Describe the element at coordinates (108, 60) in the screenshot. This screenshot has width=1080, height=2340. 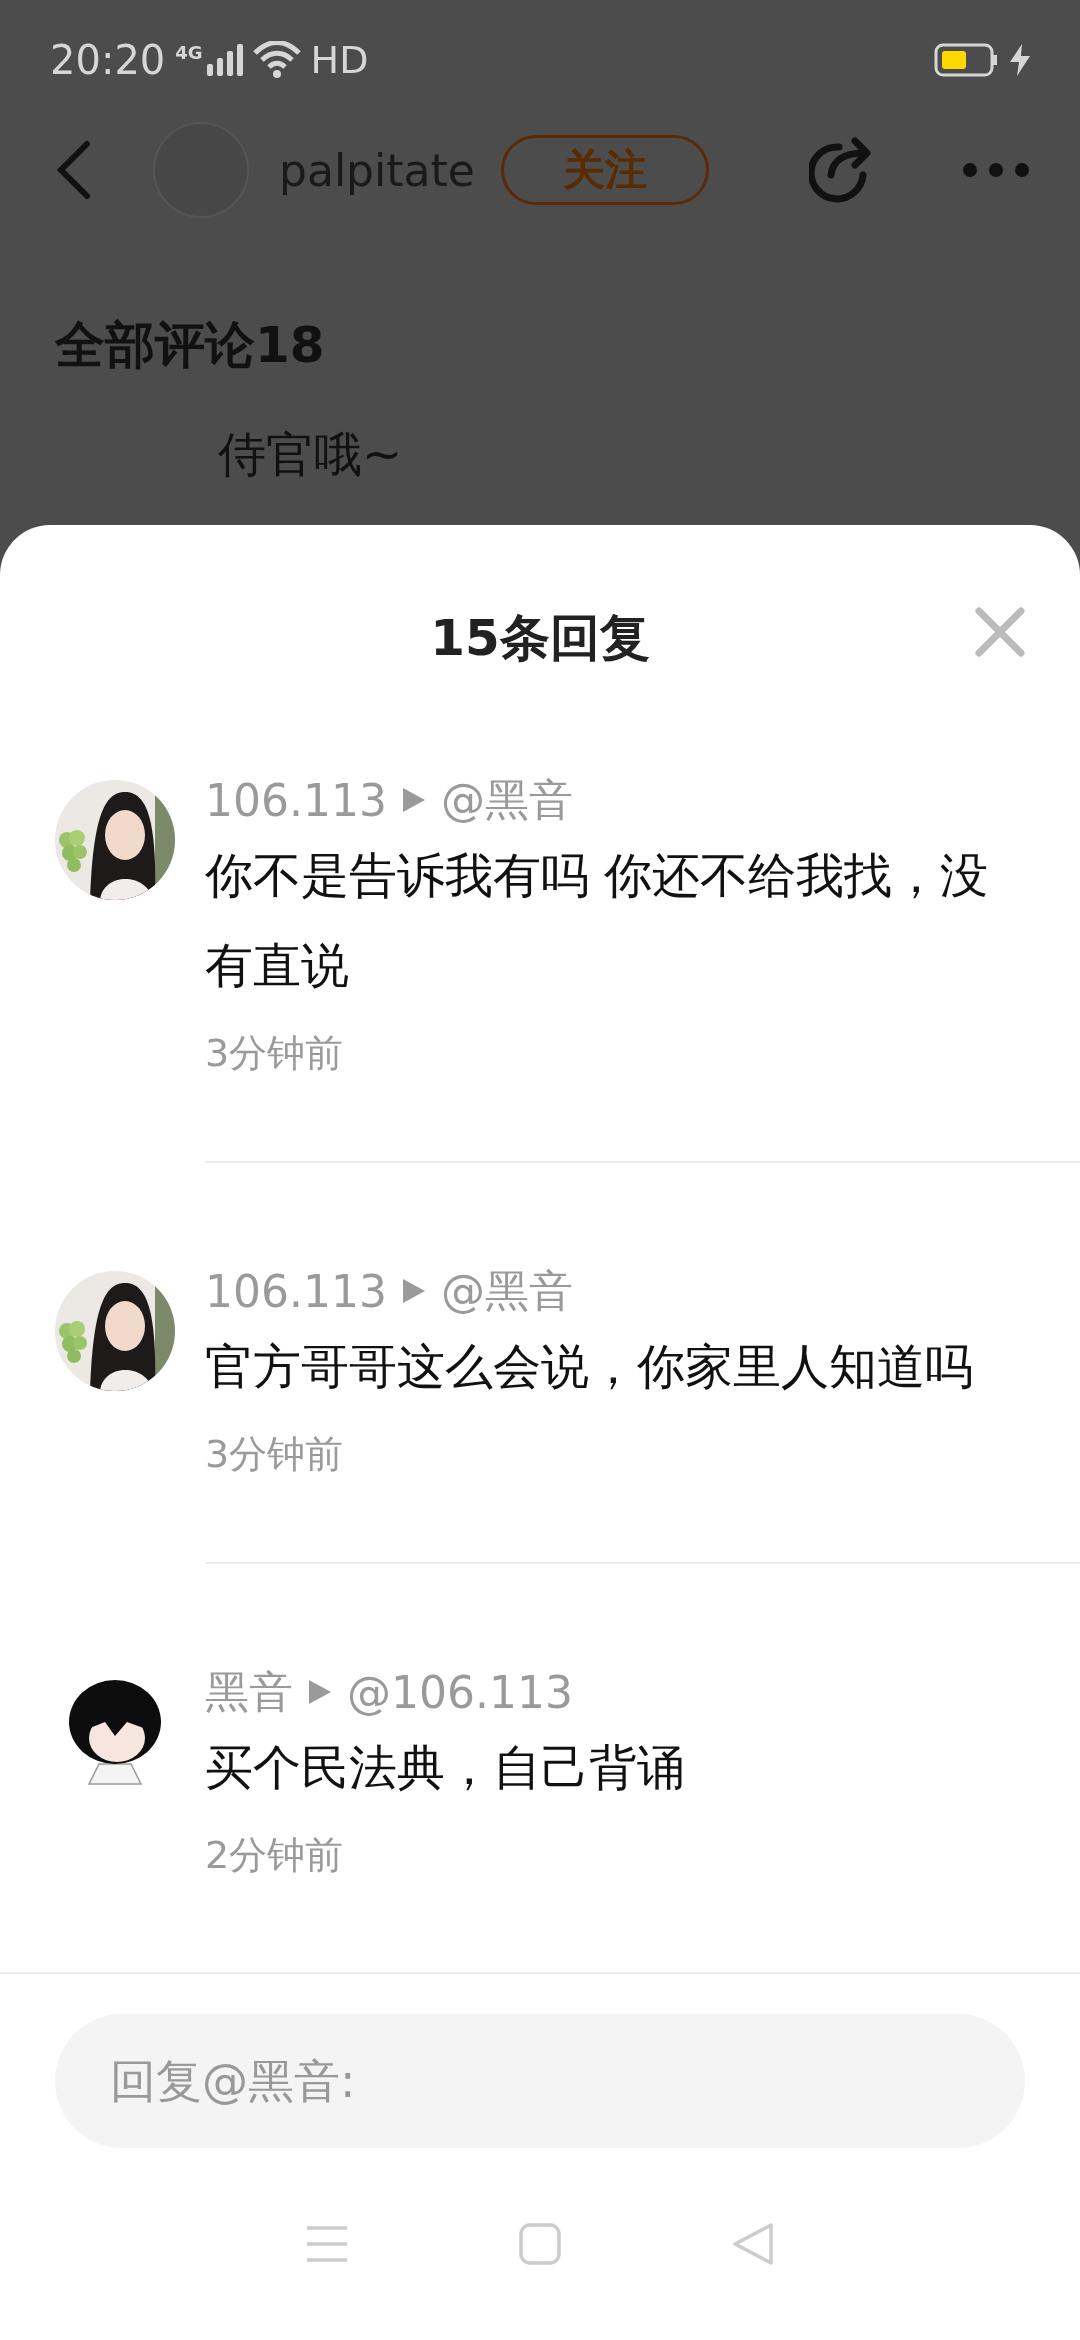
I see `status-time: 20:20` at that location.